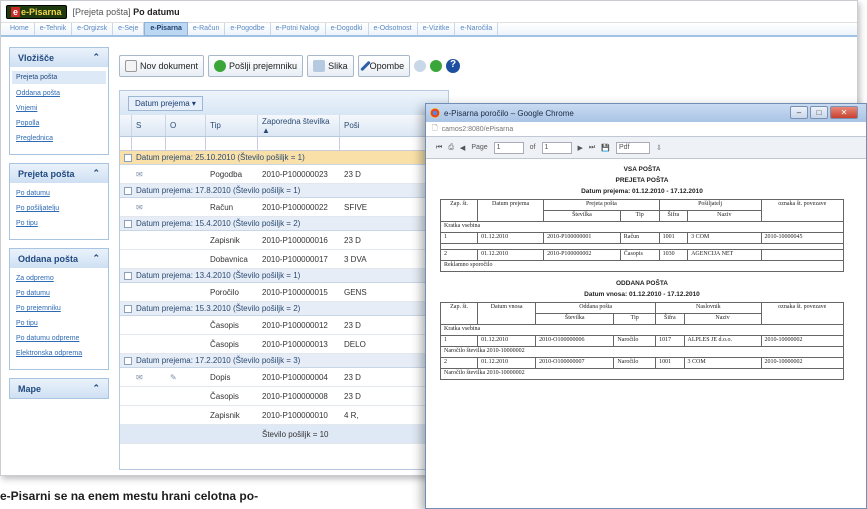 The height and width of the screenshot is (509, 867). I want to click on refresh-icon, so click(436, 66).